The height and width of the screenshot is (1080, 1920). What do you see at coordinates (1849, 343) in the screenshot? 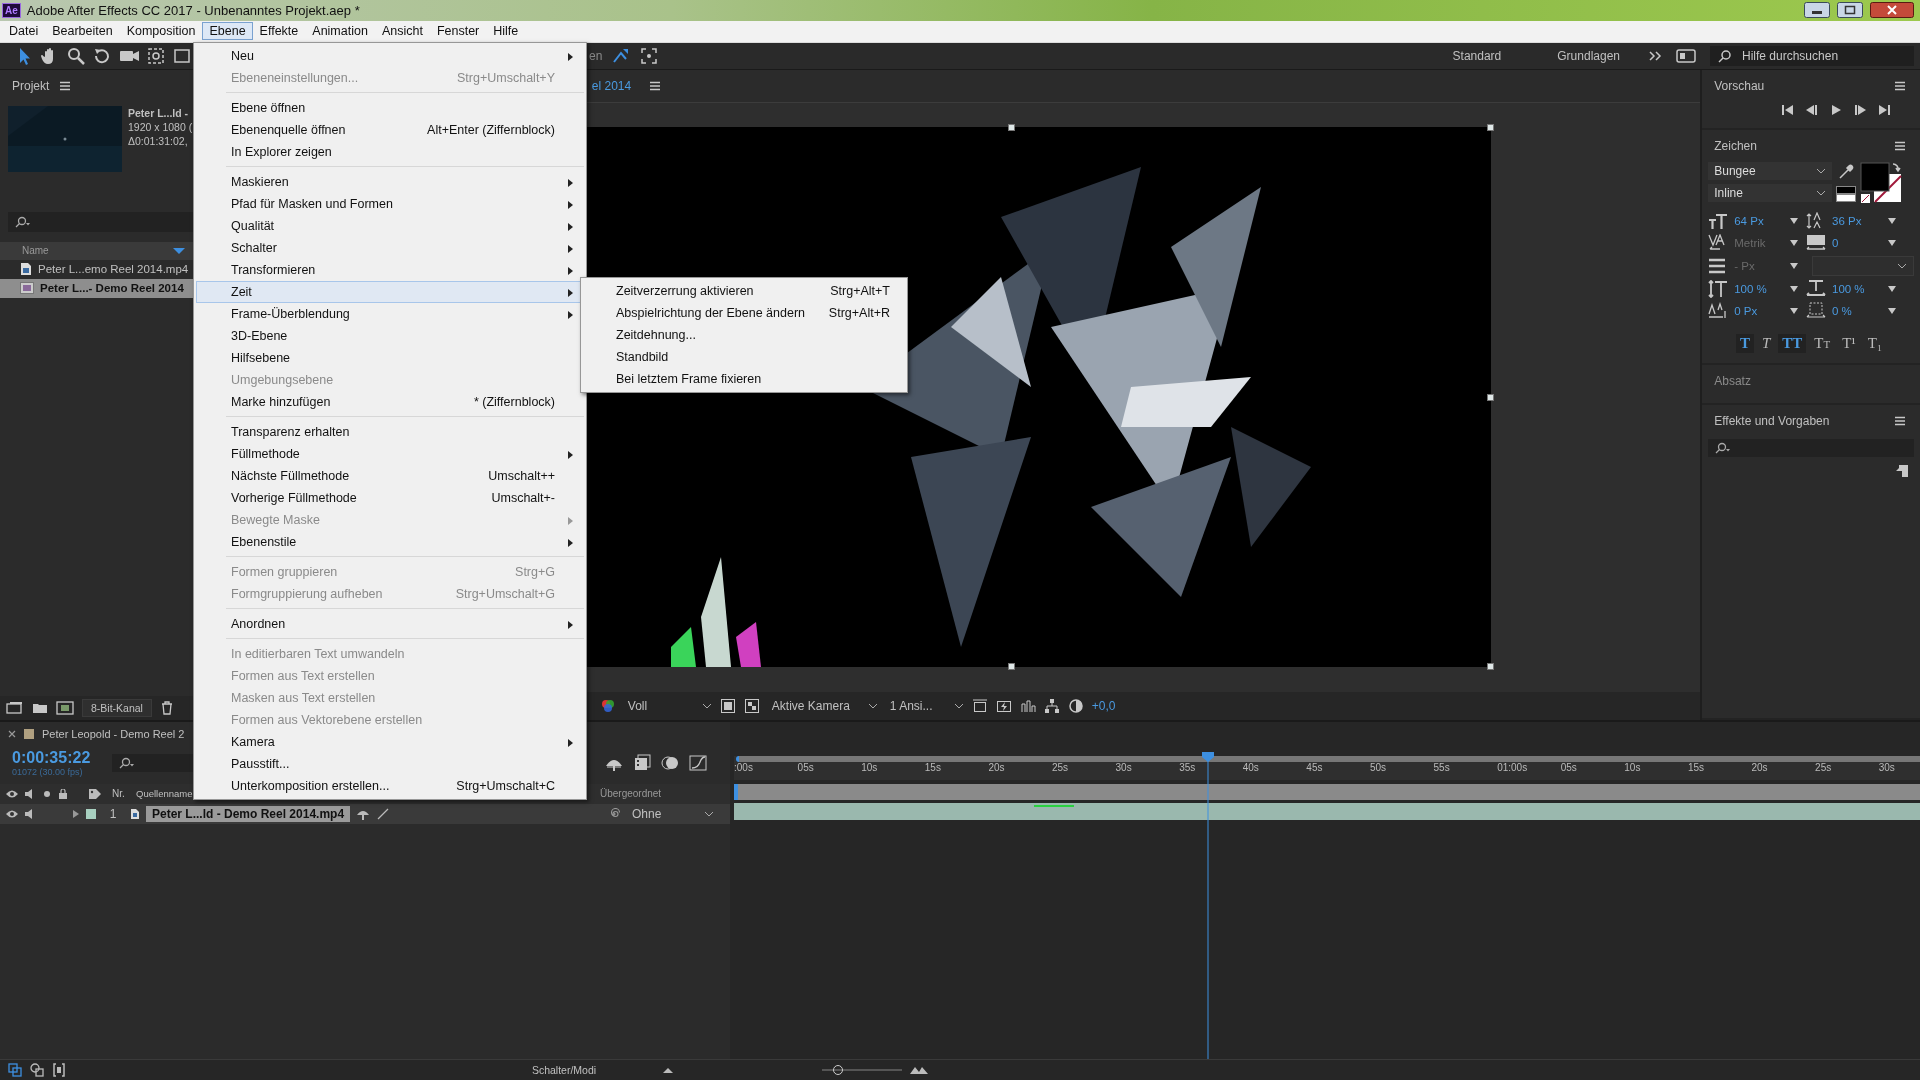
I see `text-format-button: T¹` at bounding box center [1849, 343].